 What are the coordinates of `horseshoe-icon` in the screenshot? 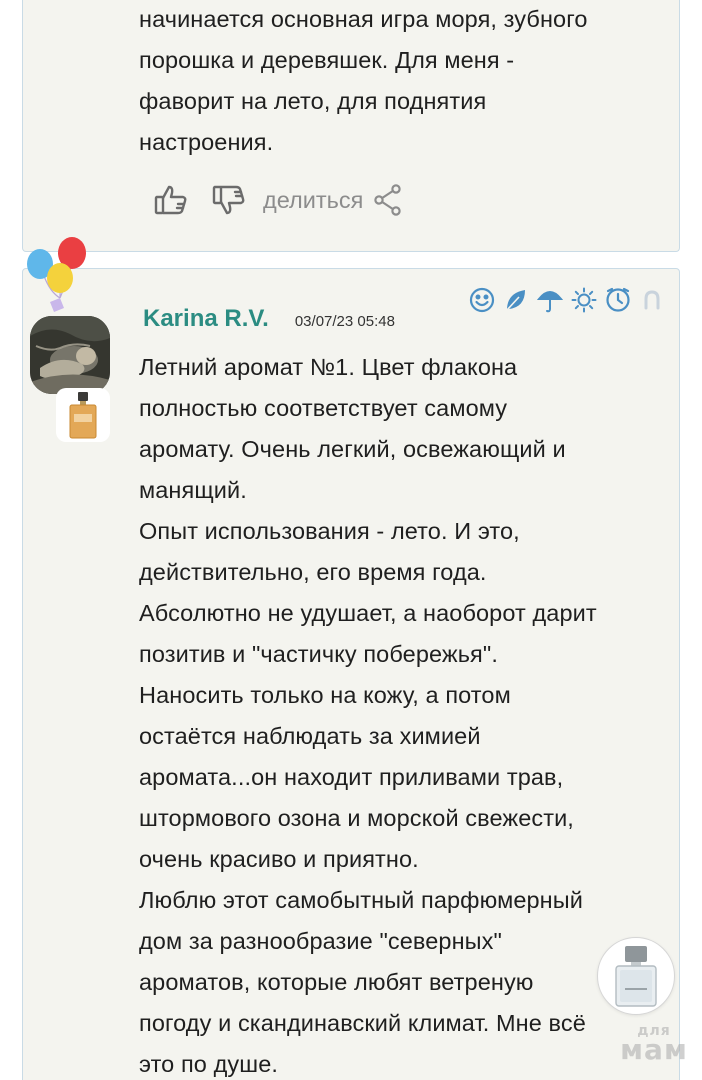 It's located at (652, 300).